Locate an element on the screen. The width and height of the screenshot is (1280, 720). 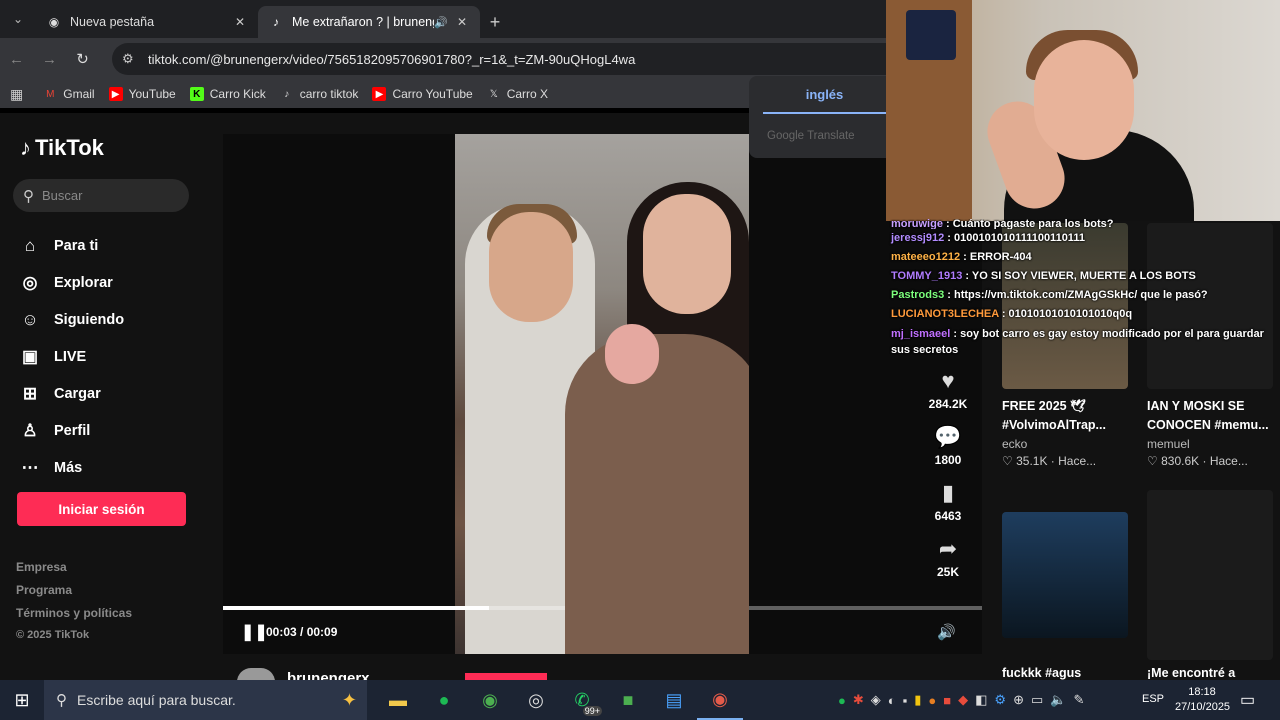
bookmark-label: Carro X is located at coordinates (527, 94).